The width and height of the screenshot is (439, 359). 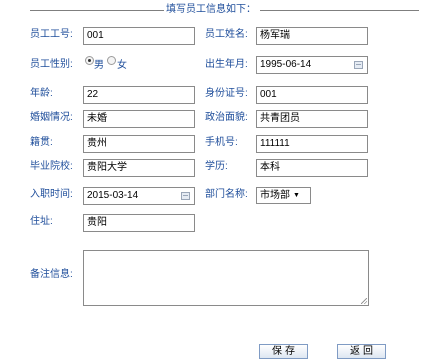 I want to click on age-input: 22, so click(x=139, y=95).